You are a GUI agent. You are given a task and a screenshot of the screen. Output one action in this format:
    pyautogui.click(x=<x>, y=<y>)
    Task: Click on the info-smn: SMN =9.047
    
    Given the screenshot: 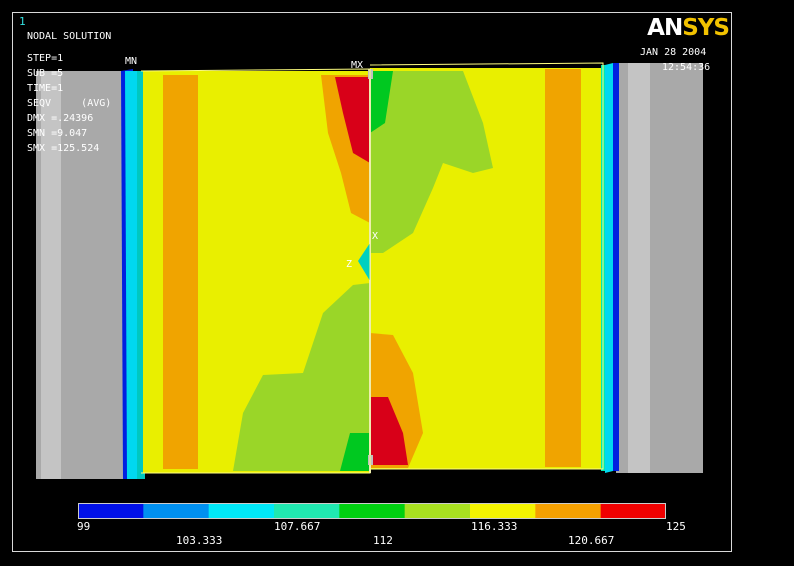 What is the action you would take?
    pyautogui.click(x=57, y=133)
    